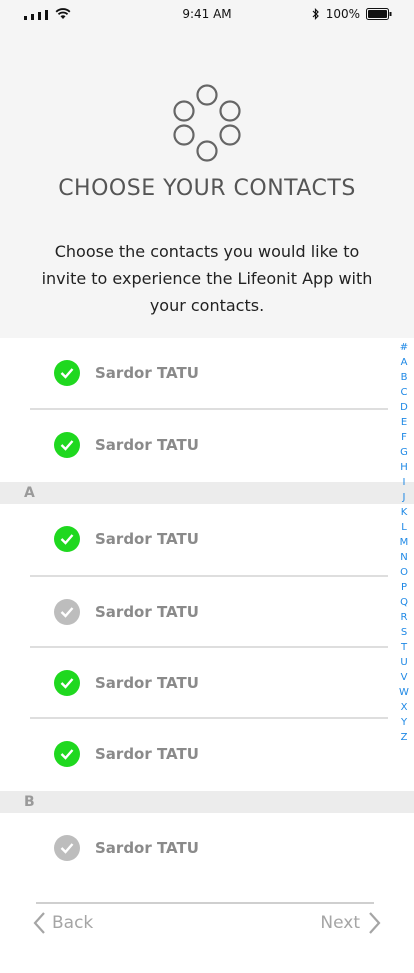 The width and height of the screenshot is (414, 973). What do you see at coordinates (404, 692) in the screenshot?
I see `index-letter: W` at bounding box center [404, 692].